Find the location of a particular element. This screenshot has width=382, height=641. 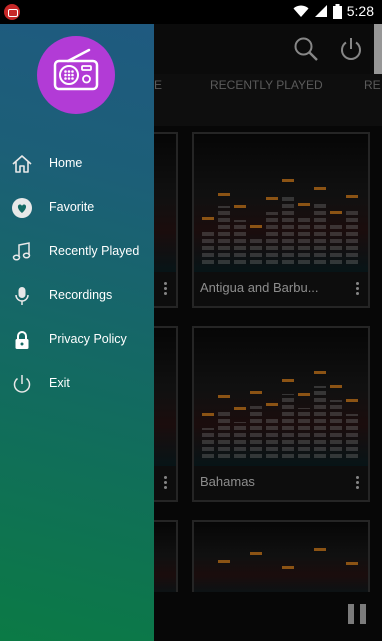

status-indicators: 5:28 is located at coordinates (333, 11).